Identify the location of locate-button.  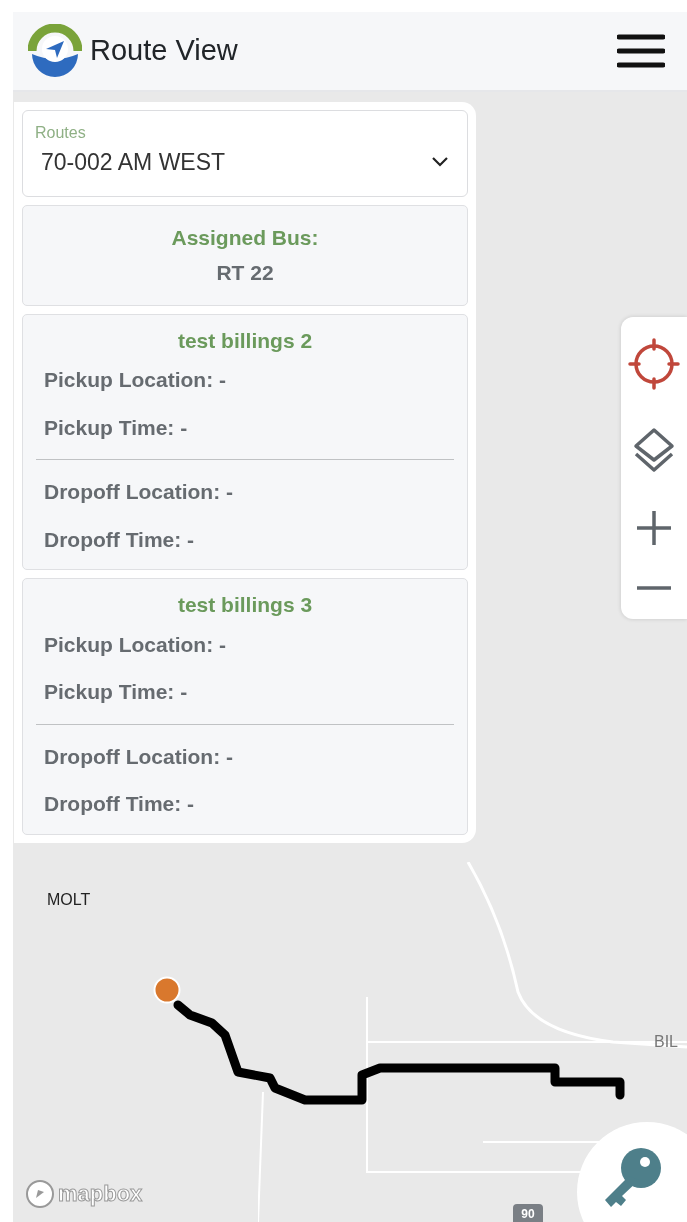
(654, 364).